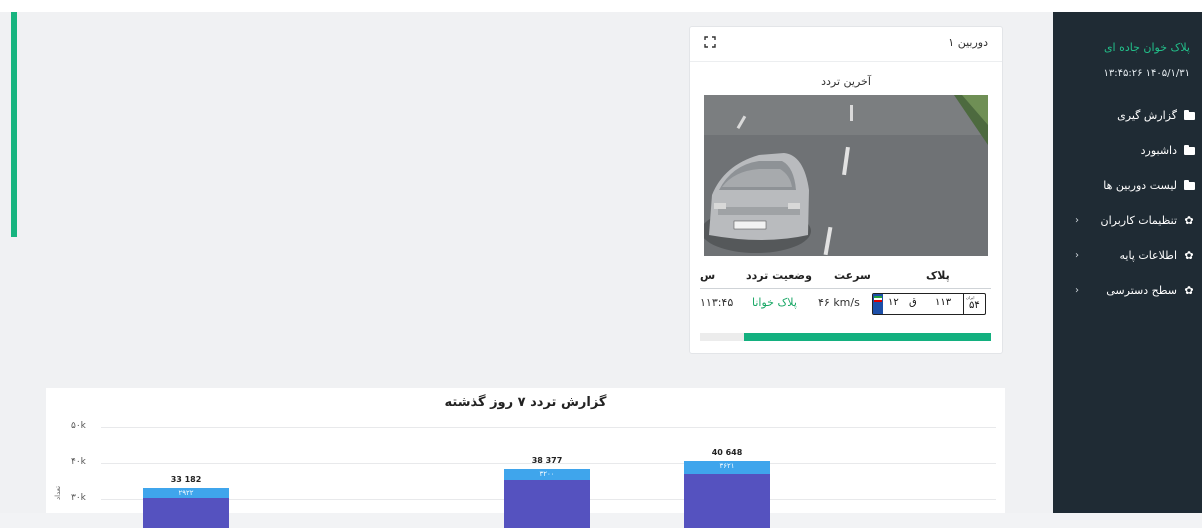 The height and width of the screenshot is (528, 1202). I want to click on col-time: س, so click(708, 275).